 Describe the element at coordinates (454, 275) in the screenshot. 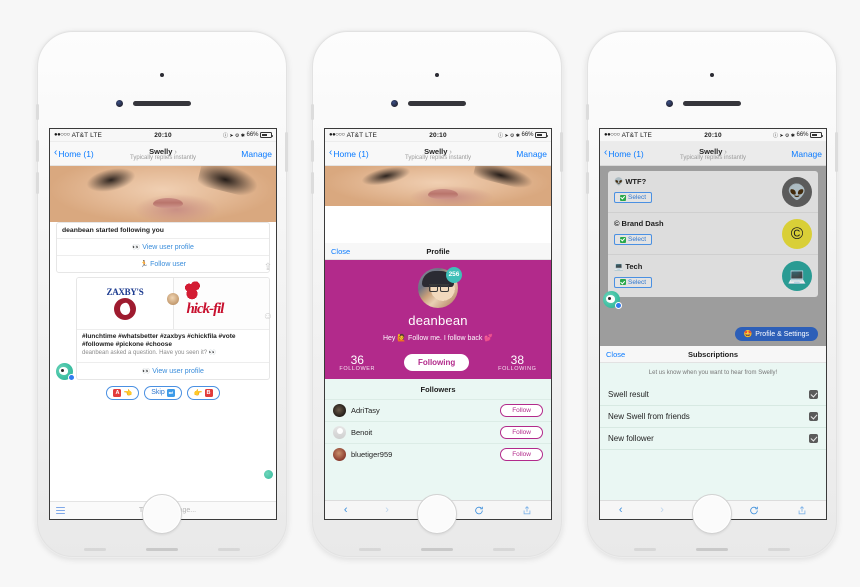

I see `avatar-count-badge: 256` at that location.